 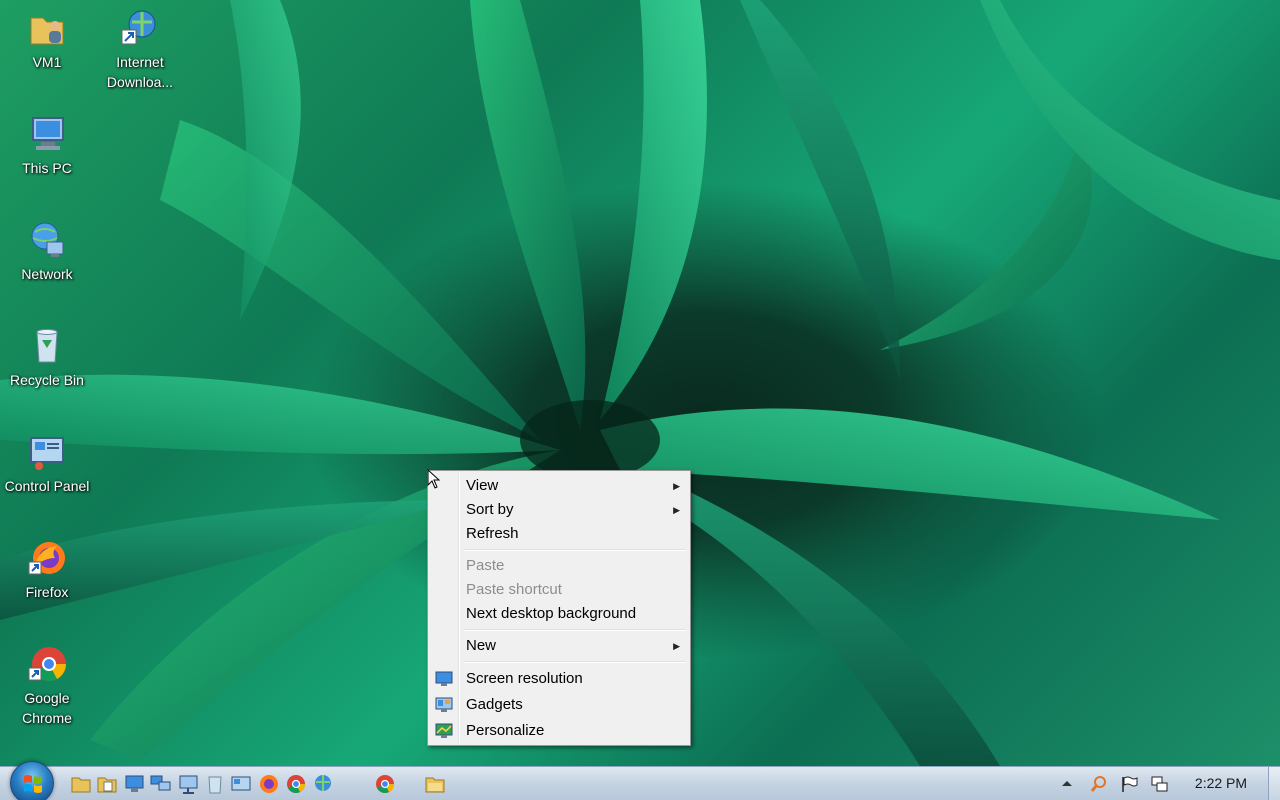 I want to click on menu-item-new: New ▶, so click(x=559, y=646).